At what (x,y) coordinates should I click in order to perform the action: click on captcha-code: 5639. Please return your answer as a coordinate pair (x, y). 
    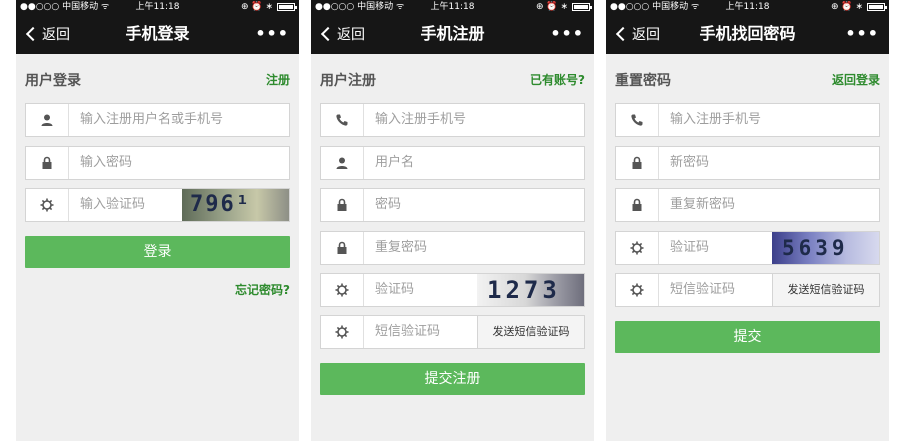
    Looking at the image, I should click on (815, 248).